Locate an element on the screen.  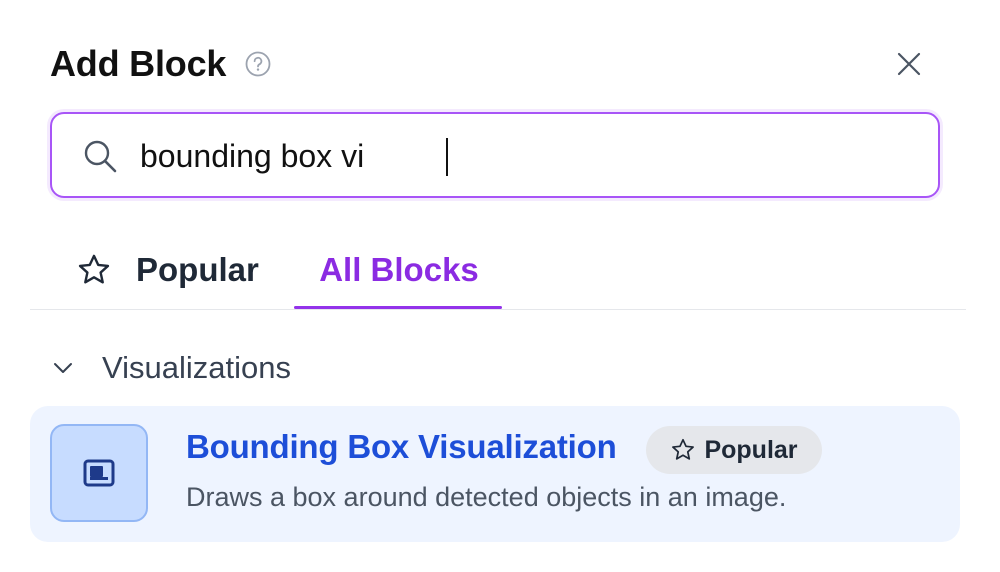
header: Add Block is located at coordinates (161, 64).